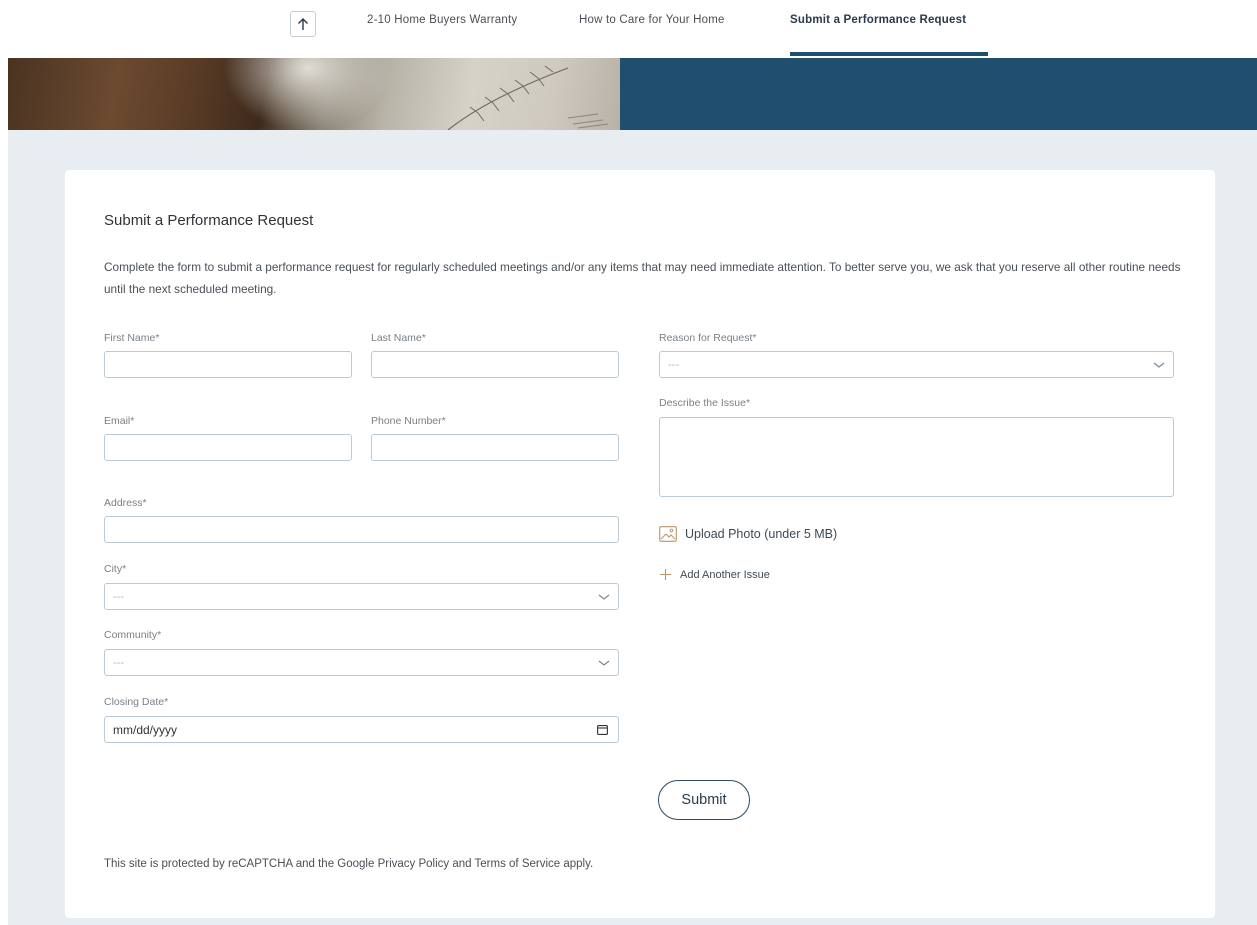 Image resolution: width=1257 pixels, height=925 pixels. Describe the element at coordinates (878, 20) in the screenshot. I see `nav-link-performance-request: Submit a Performance Request` at that location.